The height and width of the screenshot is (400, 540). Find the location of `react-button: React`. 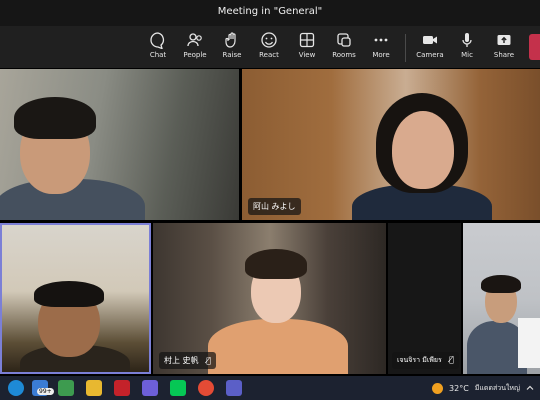

react-button: React is located at coordinates (269, 48).